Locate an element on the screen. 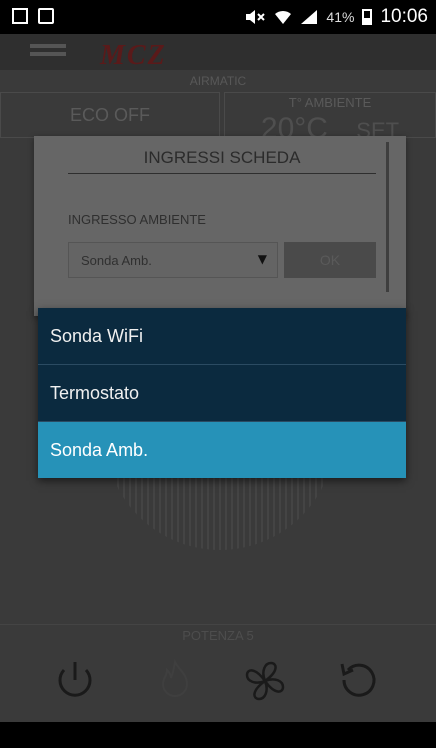 The height and width of the screenshot is (748, 436). select-value: Sonda Amb. is located at coordinates (116, 260).